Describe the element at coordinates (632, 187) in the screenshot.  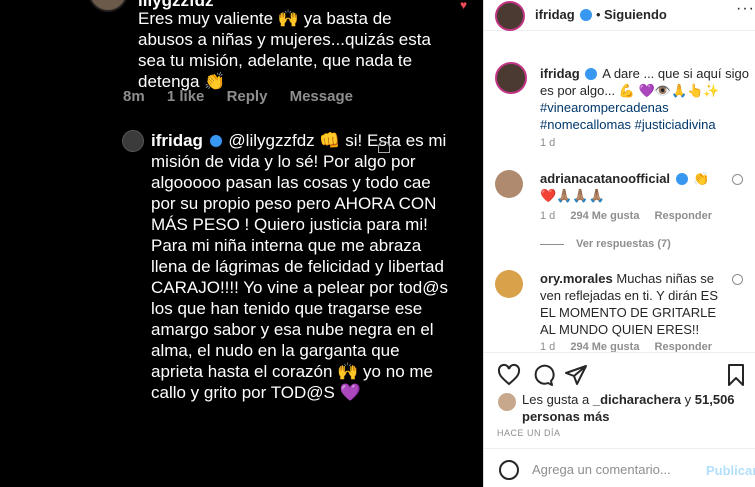
I see `comment-text-block: adrianacatanoofficial 👏❤️🙏🏽🙏🏽🙏🏽` at that location.